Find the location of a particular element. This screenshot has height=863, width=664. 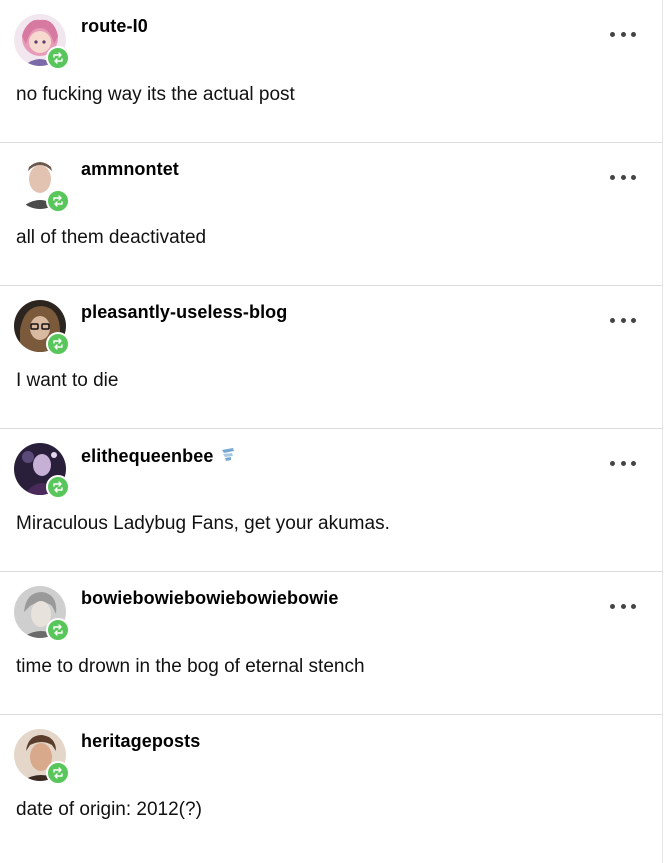

note-text: date of origin: 2012(?) is located at coordinates (109, 809).